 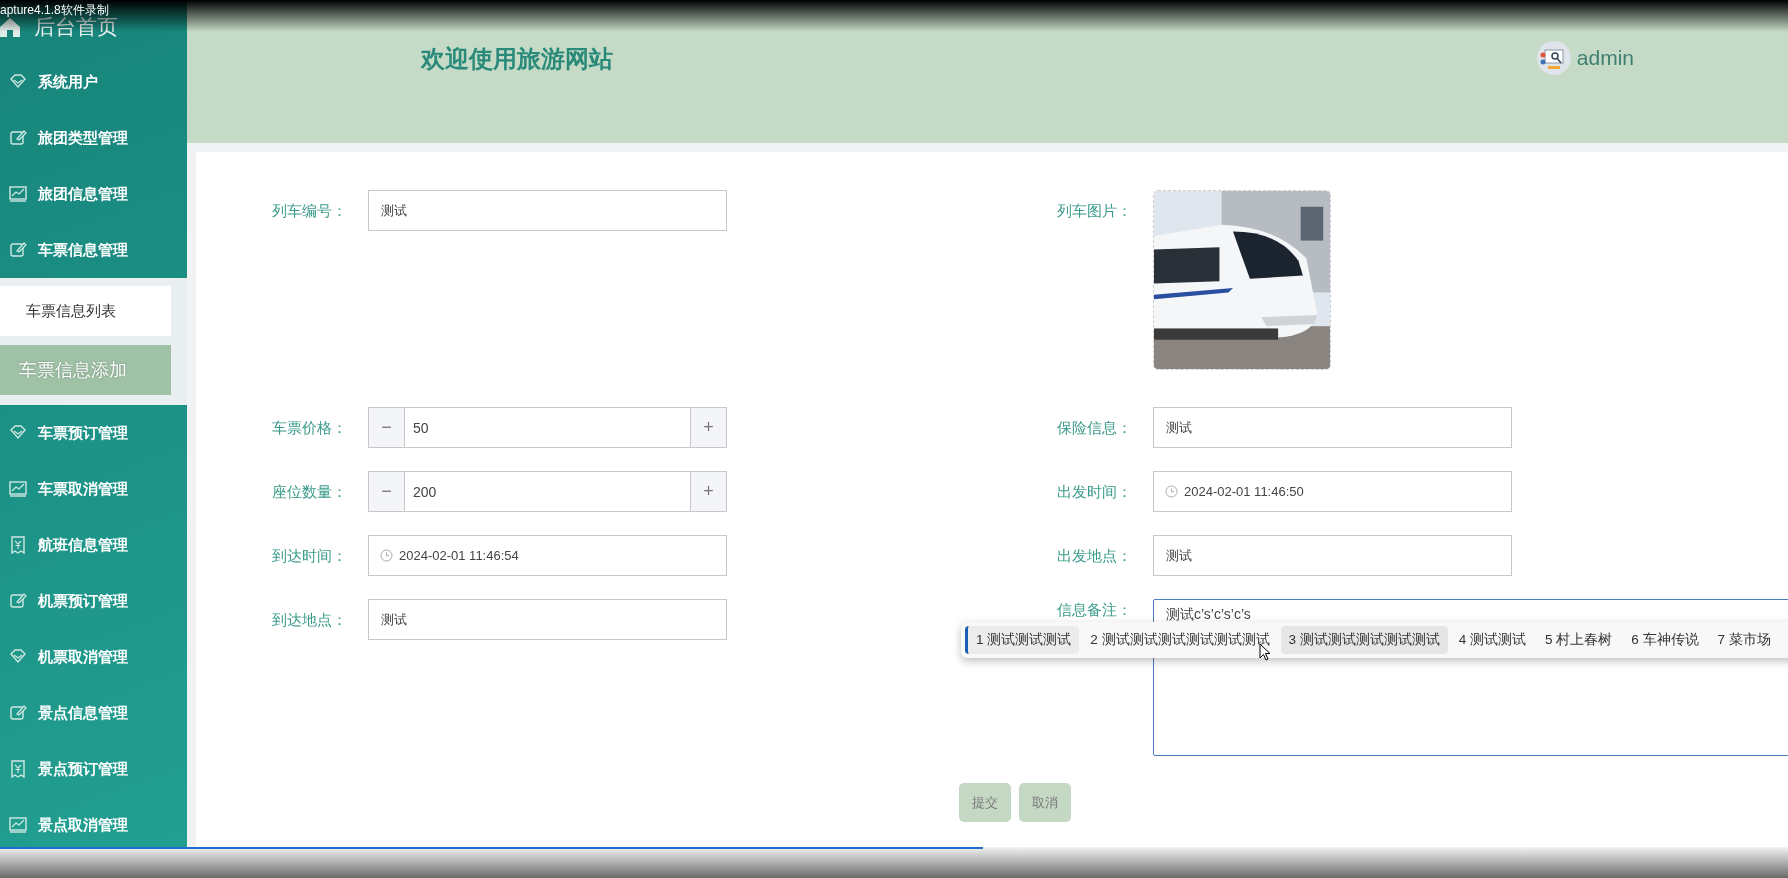 What do you see at coordinates (93, 250) in the screenshot?
I see `sidebar-item: 车票信息管理` at bounding box center [93, 250].